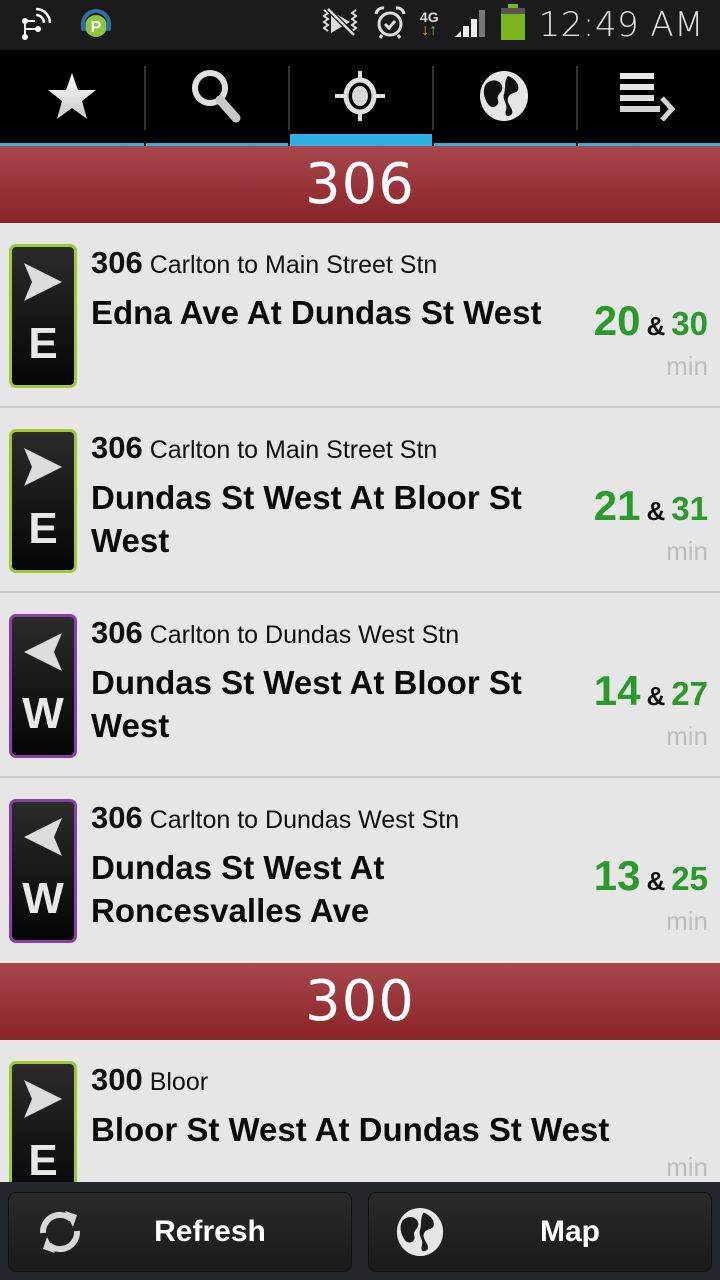  I want to click on clock: 12:49 AM, so click(621, 24).